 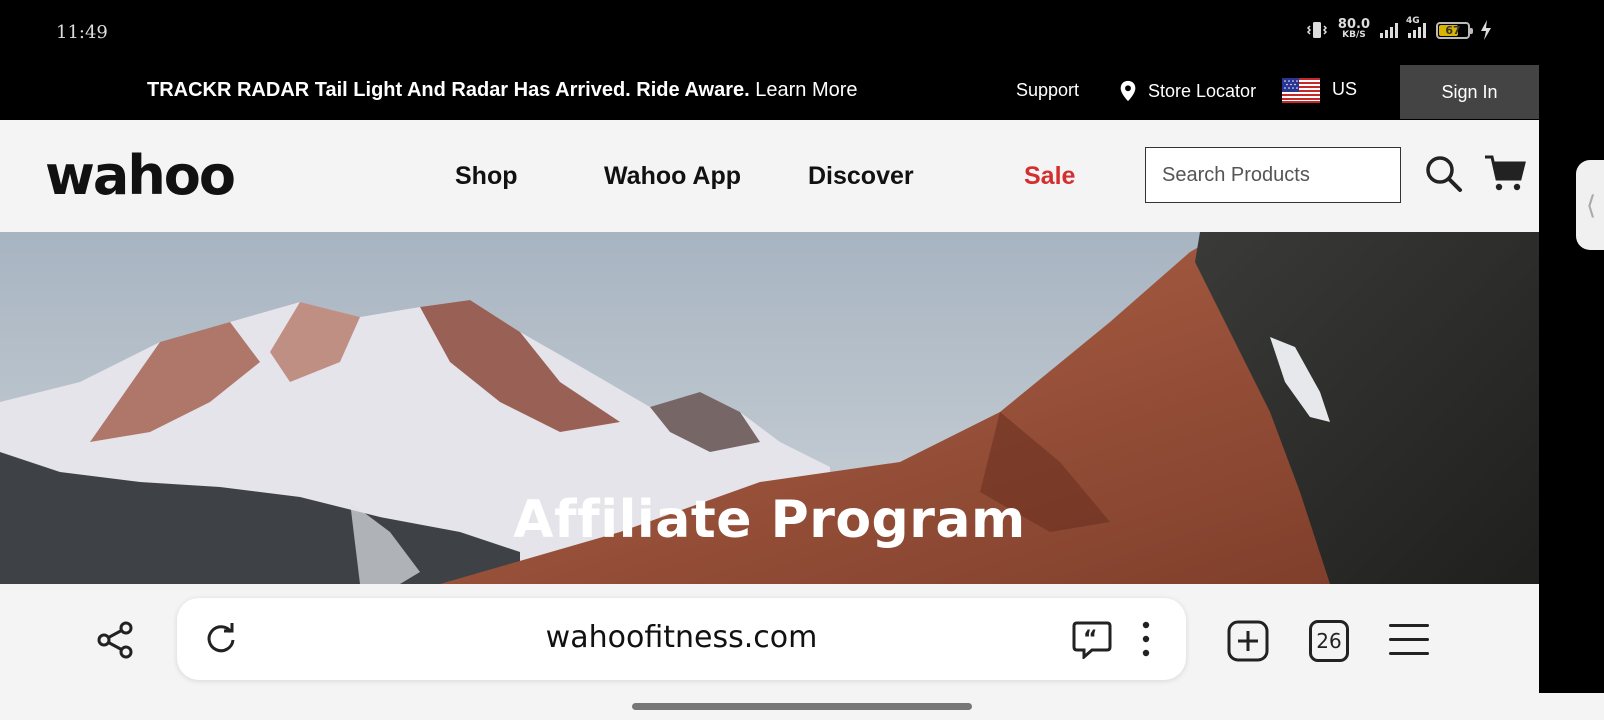 I want to click on charging-icon, so click(x=1486, y=30).